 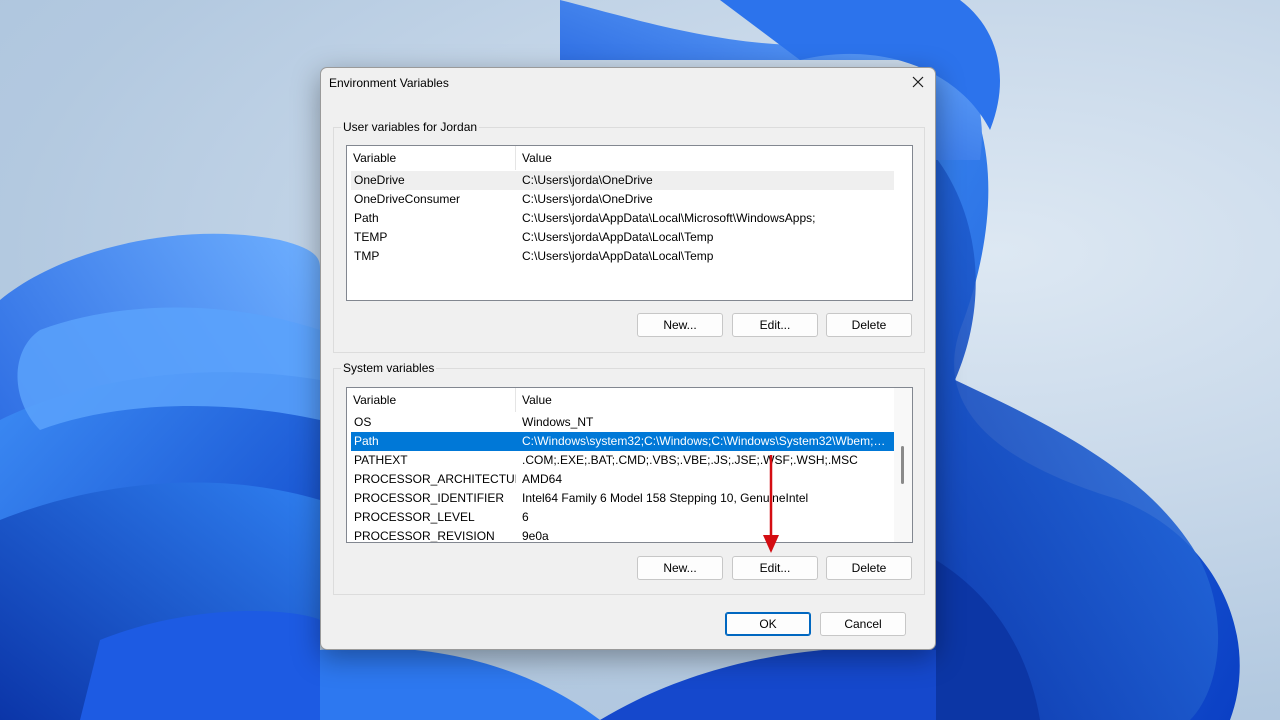 I want to click on title-bar: Environment Variables, so click(x=628, y=83).